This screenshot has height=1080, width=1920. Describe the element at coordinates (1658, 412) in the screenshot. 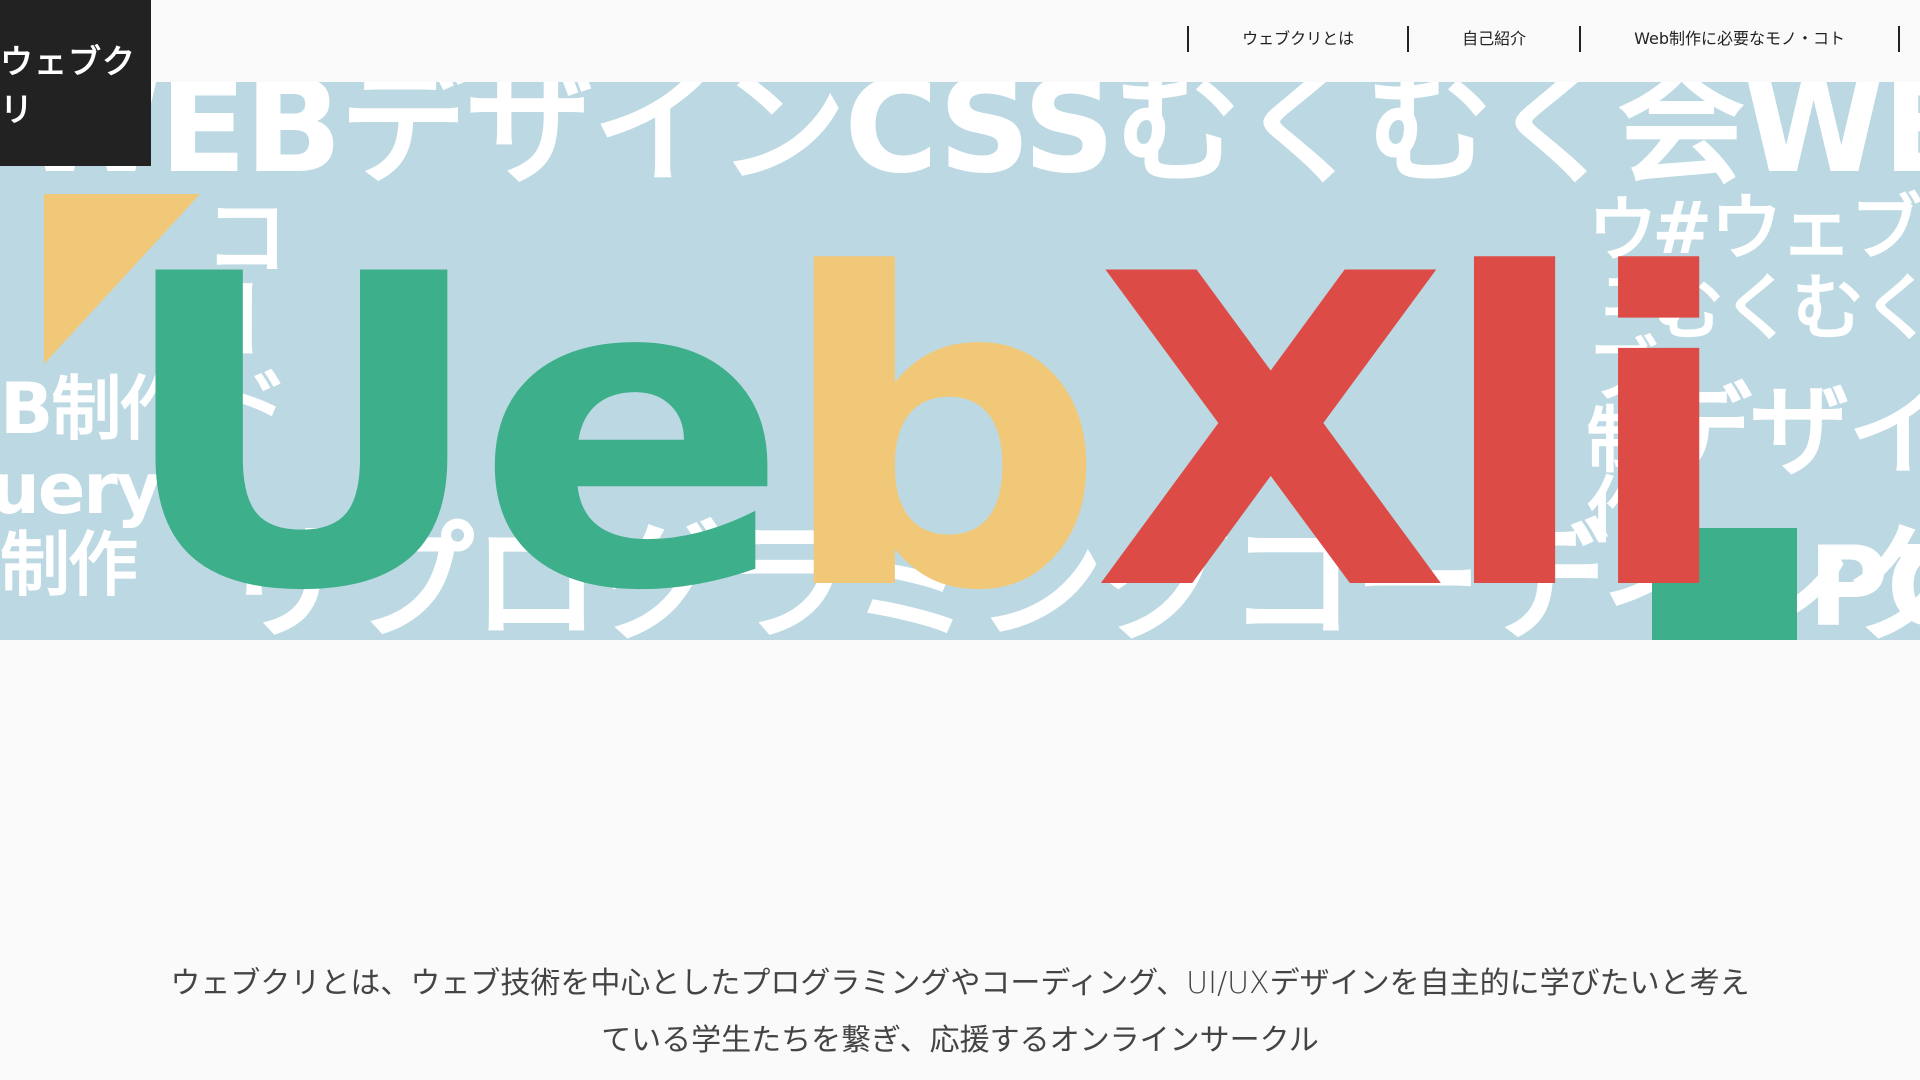

I see `hero-headline-letter: i` at that location.